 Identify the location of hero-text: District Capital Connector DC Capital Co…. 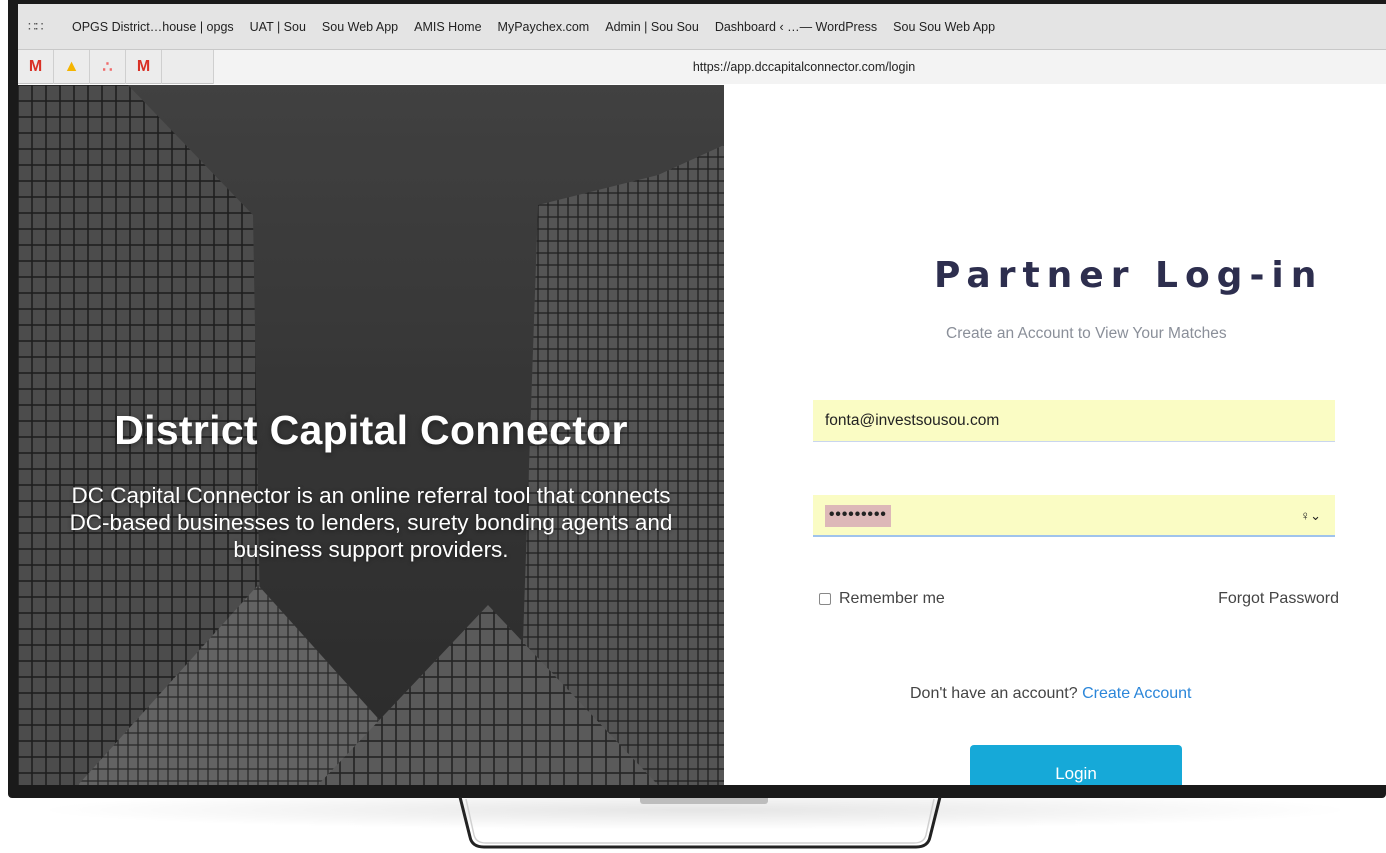
(371, 485).